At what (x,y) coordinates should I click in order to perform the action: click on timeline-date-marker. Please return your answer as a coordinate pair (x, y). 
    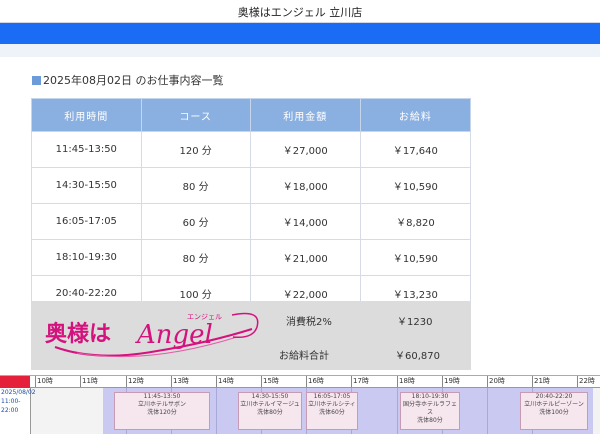
    Looking at the image, I should click on (15, 382).